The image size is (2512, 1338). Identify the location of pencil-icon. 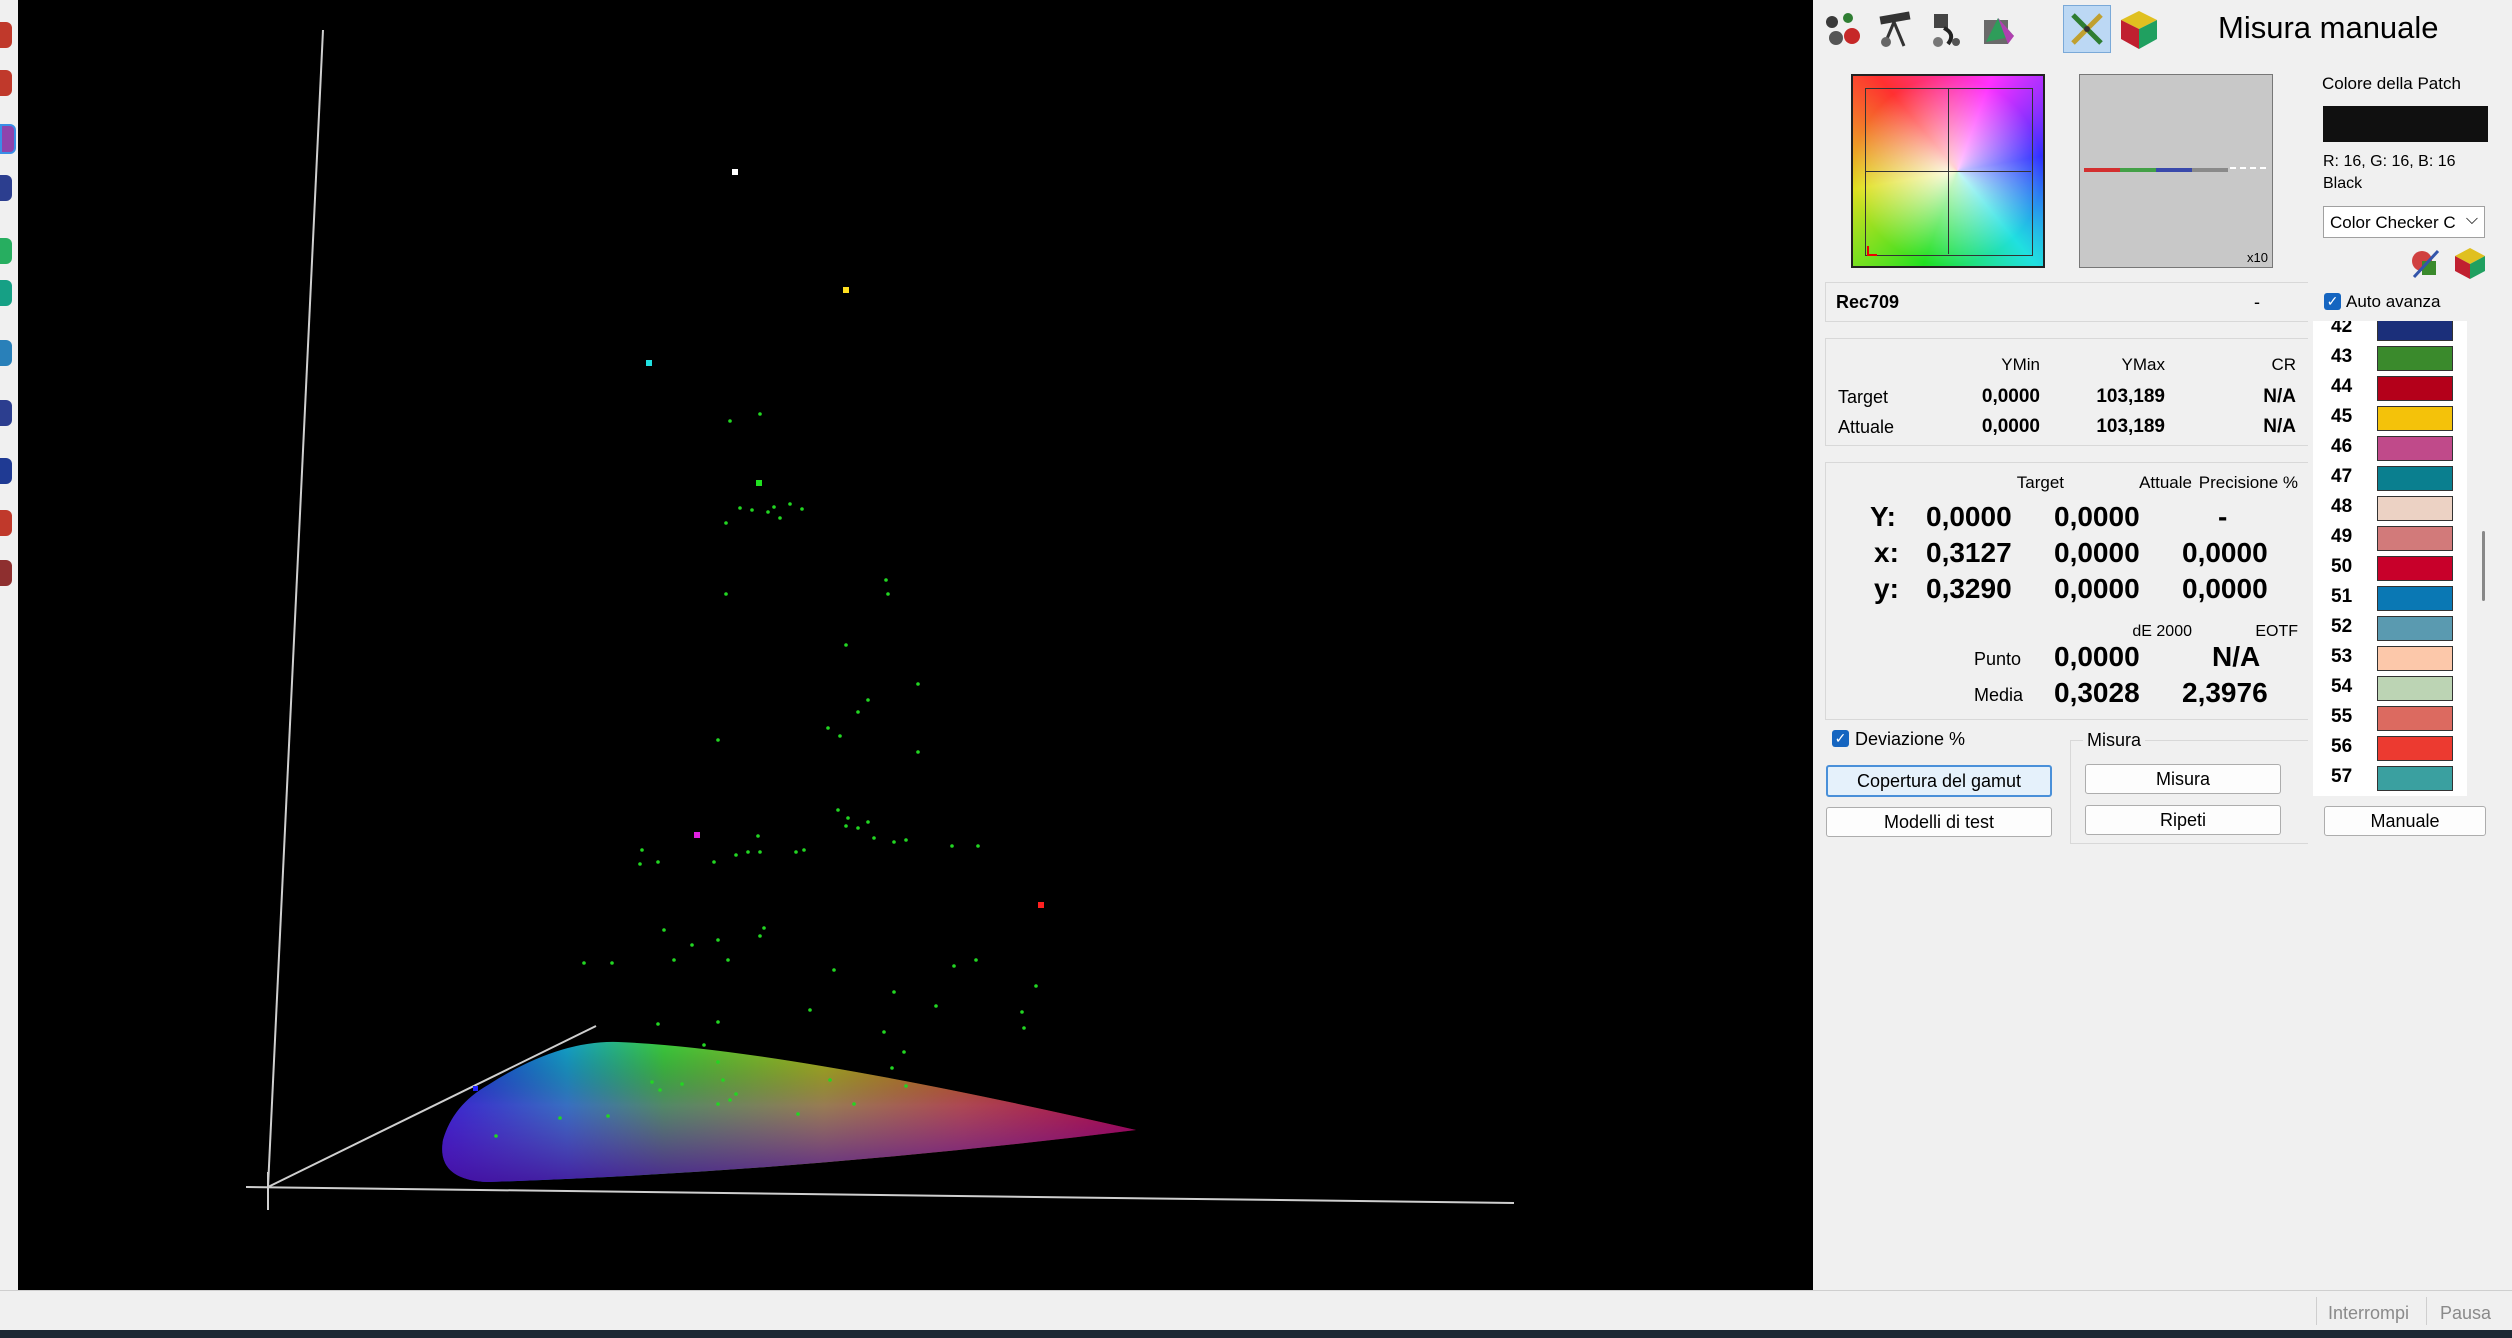
(2087, 29).